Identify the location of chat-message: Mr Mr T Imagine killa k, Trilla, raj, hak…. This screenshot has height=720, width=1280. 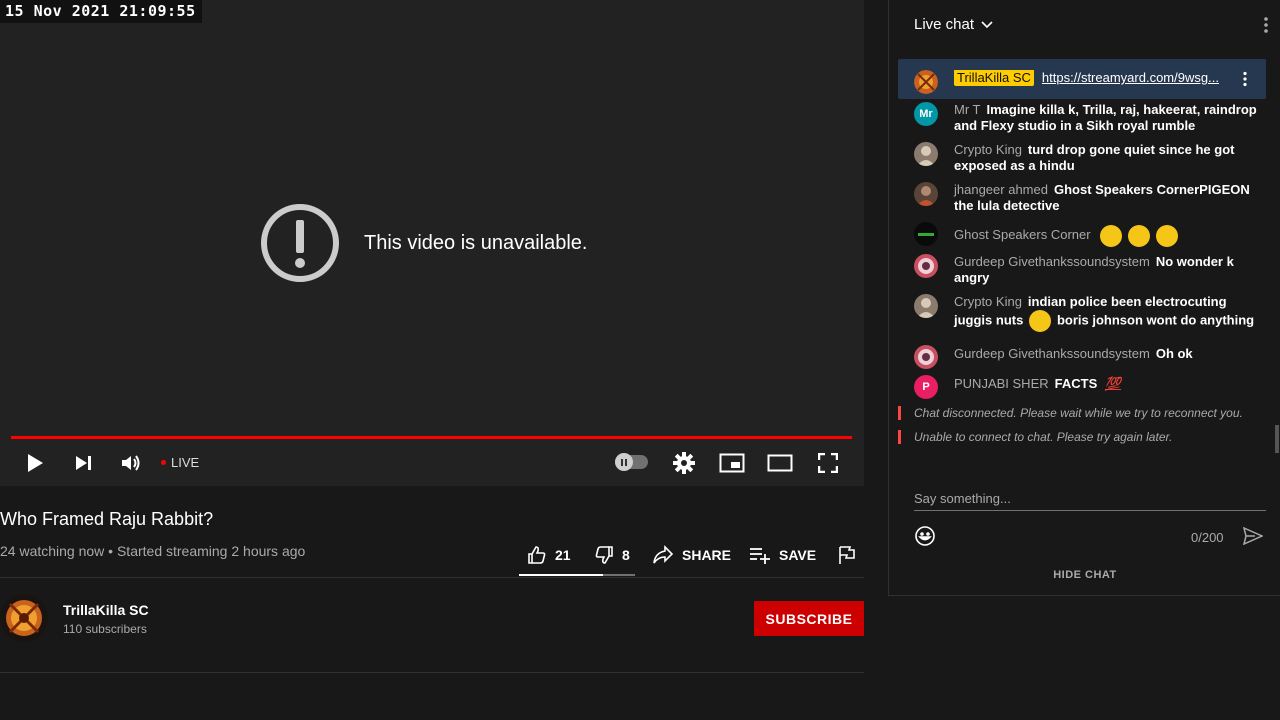
(1086, 118).